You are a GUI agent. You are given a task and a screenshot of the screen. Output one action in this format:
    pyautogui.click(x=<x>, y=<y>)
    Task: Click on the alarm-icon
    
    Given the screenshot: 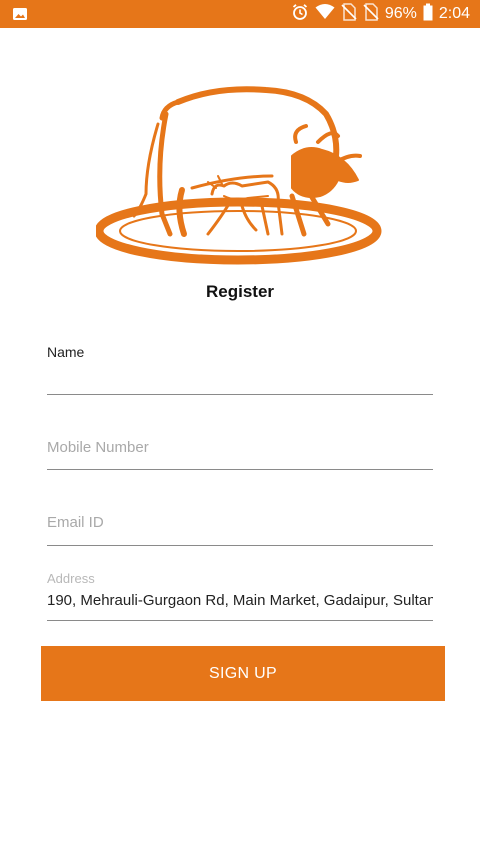 What is the action you would take?
    pyautogui.click(x=300, y=14)
    